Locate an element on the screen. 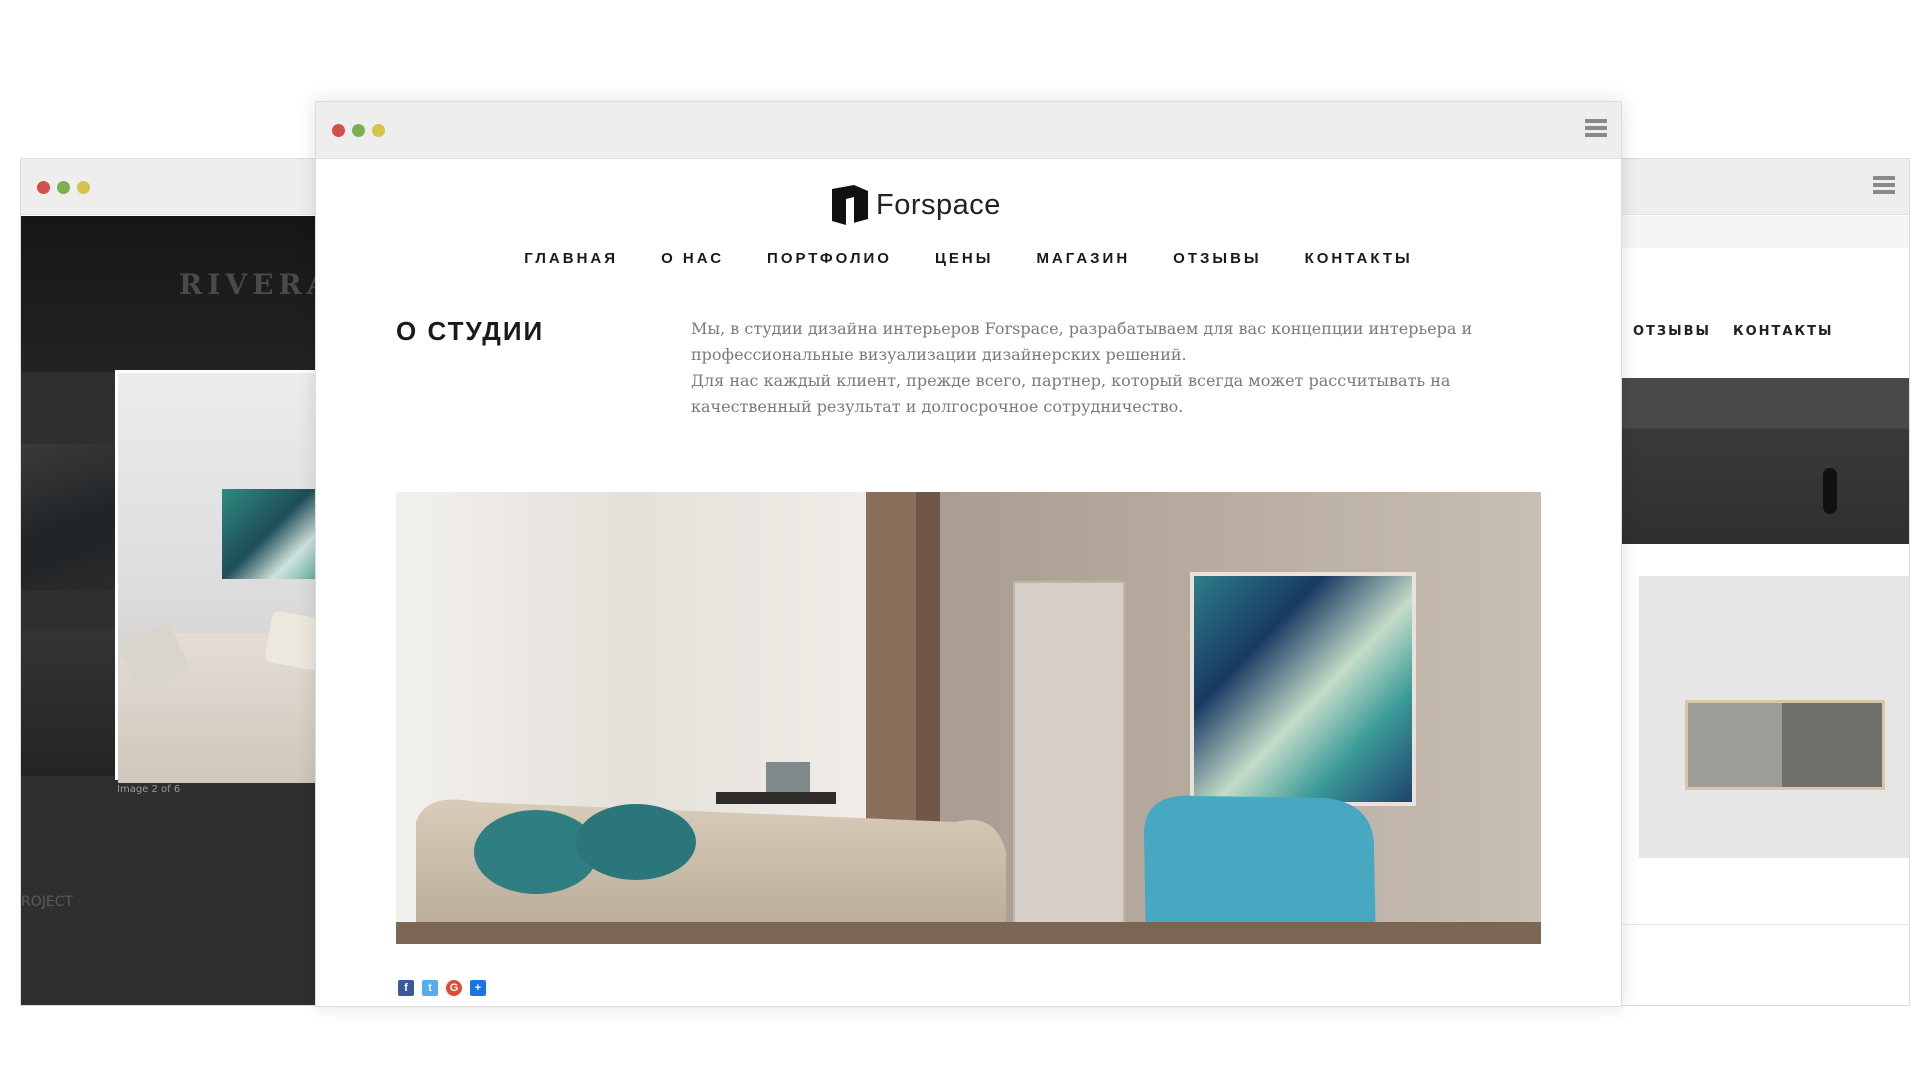 This screenshot has height=1080, width=1920. nav-link-portfolio: ПОРТФОЛИО is located at coordinates (829, 258).